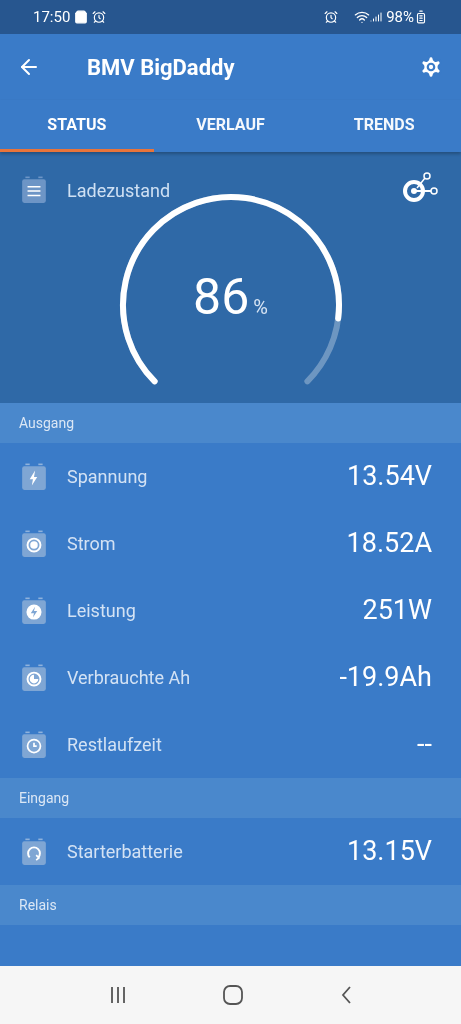 Image resolution: width=461 pixels, height=1024 pixels. What do you see at coordinates (376, 17) in the screenshot?
I see `signal-icon` at bounding box center [376, 17].